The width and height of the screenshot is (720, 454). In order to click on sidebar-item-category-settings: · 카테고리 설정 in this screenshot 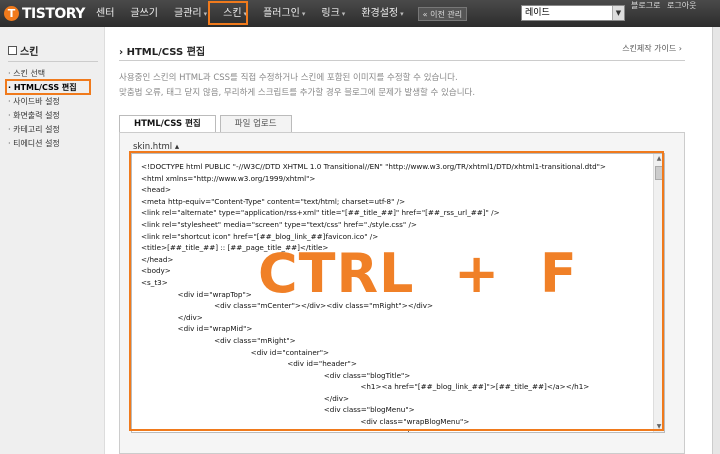, I will do `click(42, 130)`.